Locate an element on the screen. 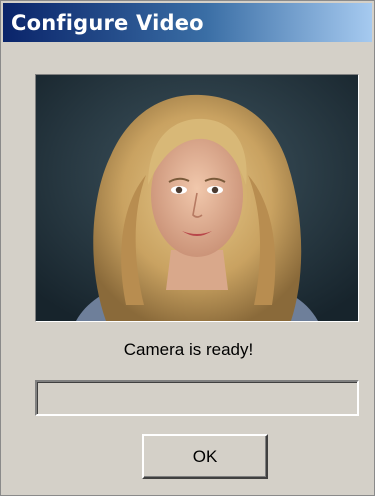 This screenshot has height=498, width=377. progress-bar is located at coordinates (197, 398).